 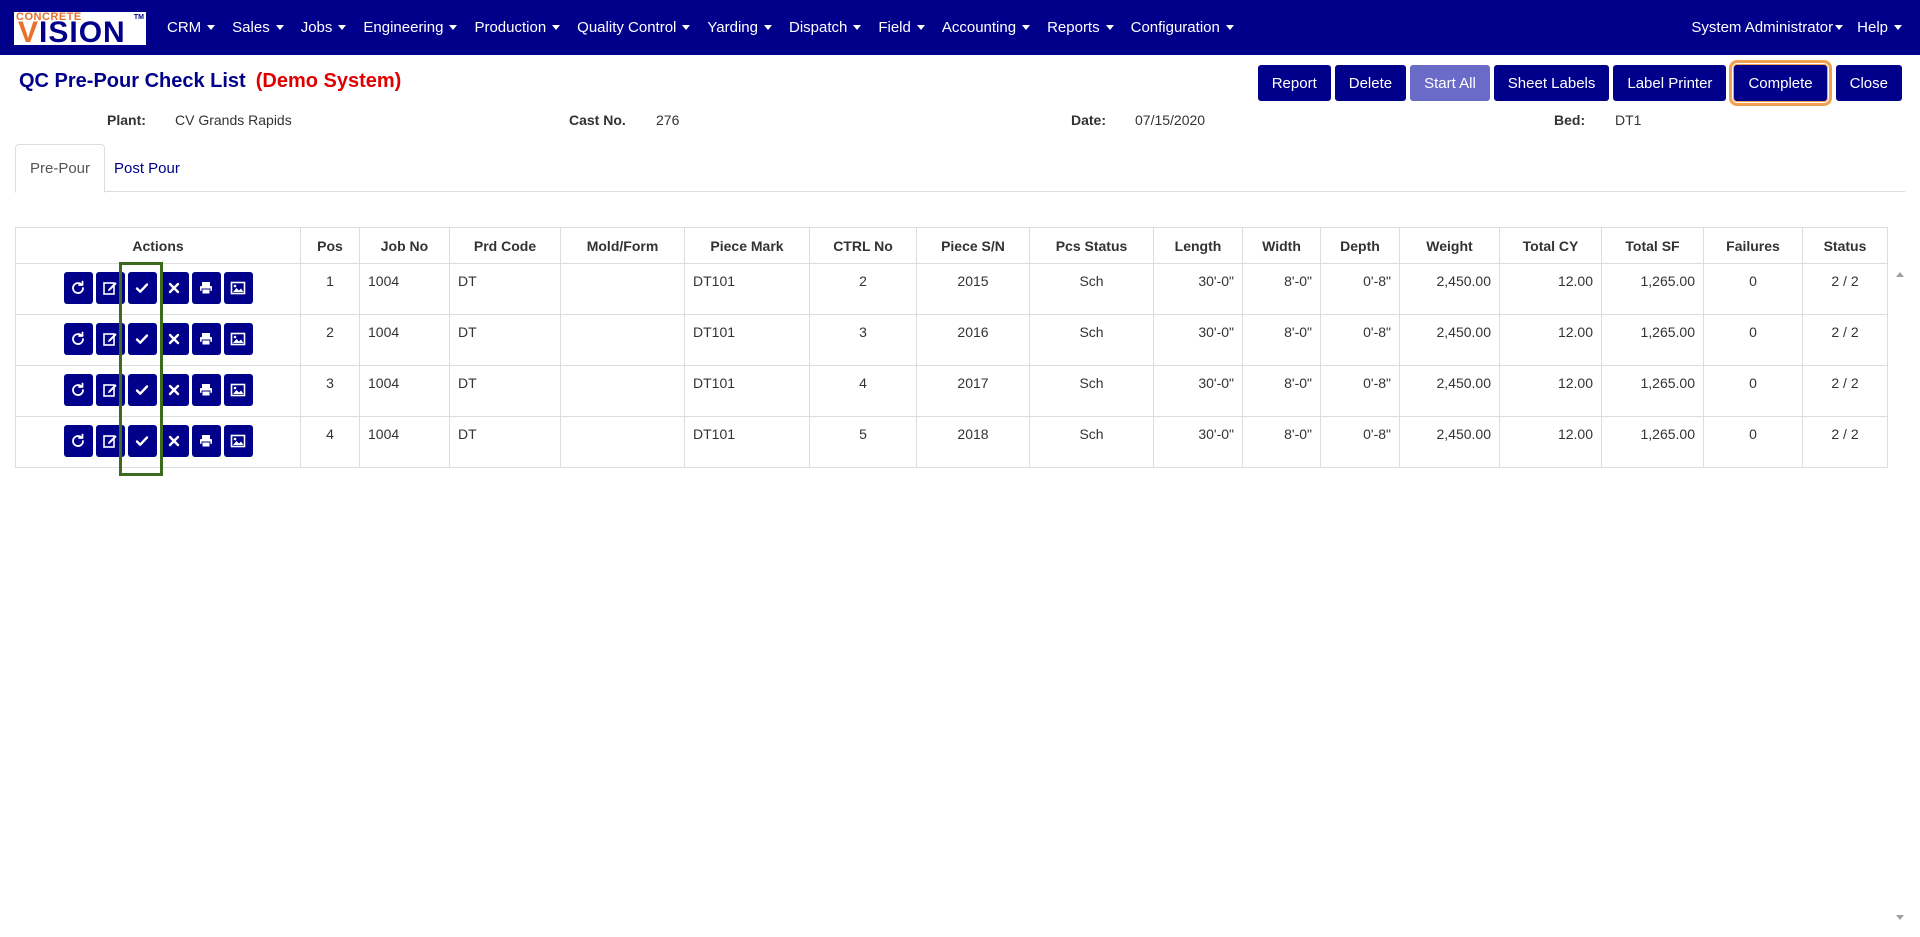 I want to click on cell-pos: 4, so click(x=330, y=442).